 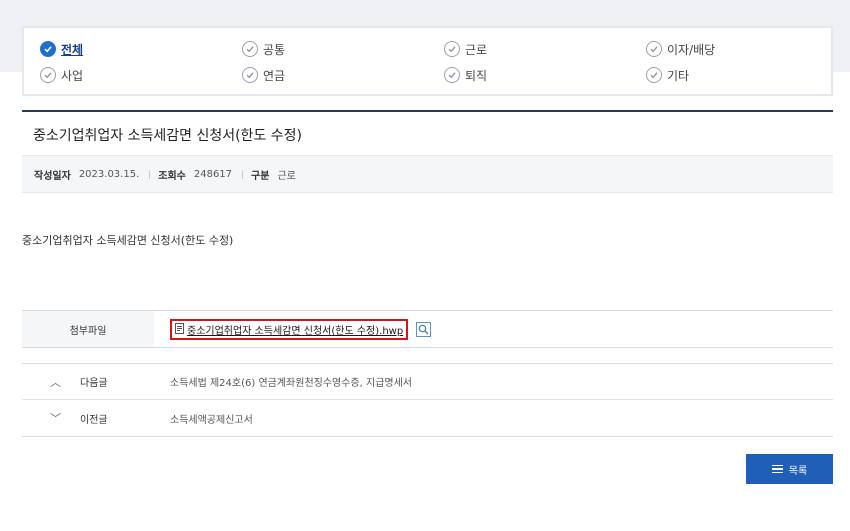 I want to click on title-divider, so click(x=427, y=111).